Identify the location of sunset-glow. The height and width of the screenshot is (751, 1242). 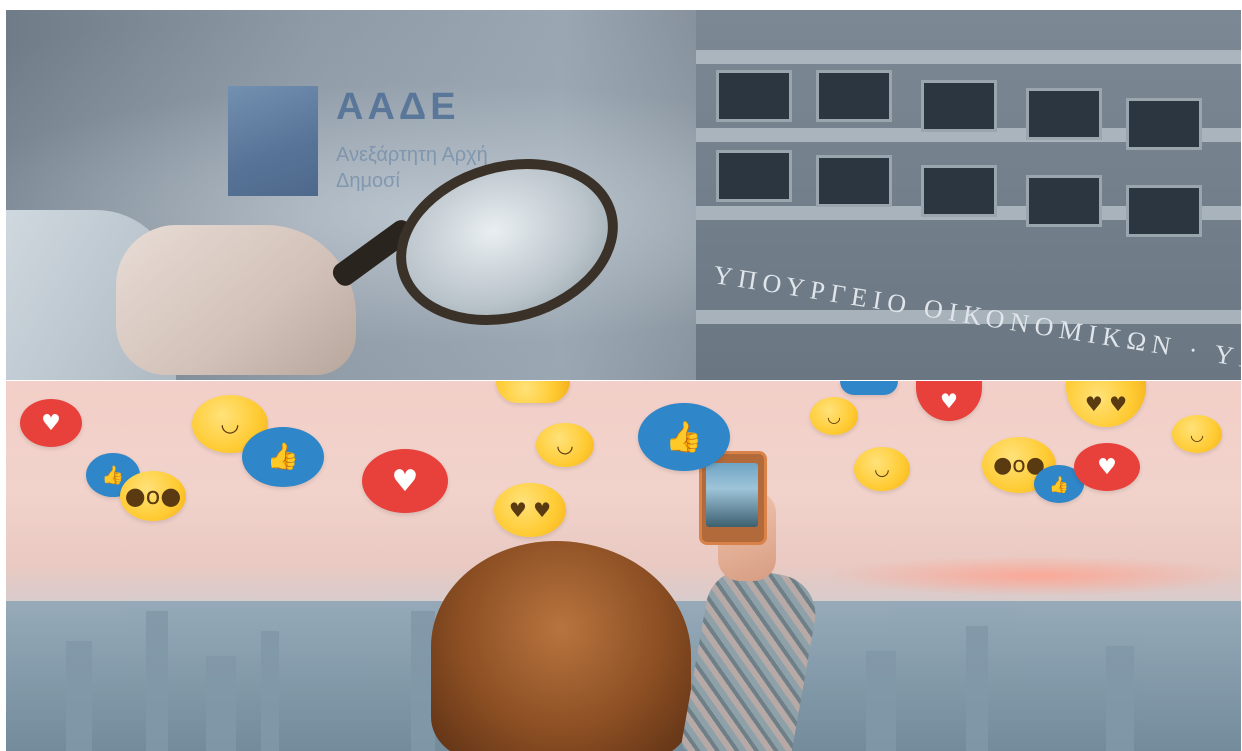
(1033, 576).